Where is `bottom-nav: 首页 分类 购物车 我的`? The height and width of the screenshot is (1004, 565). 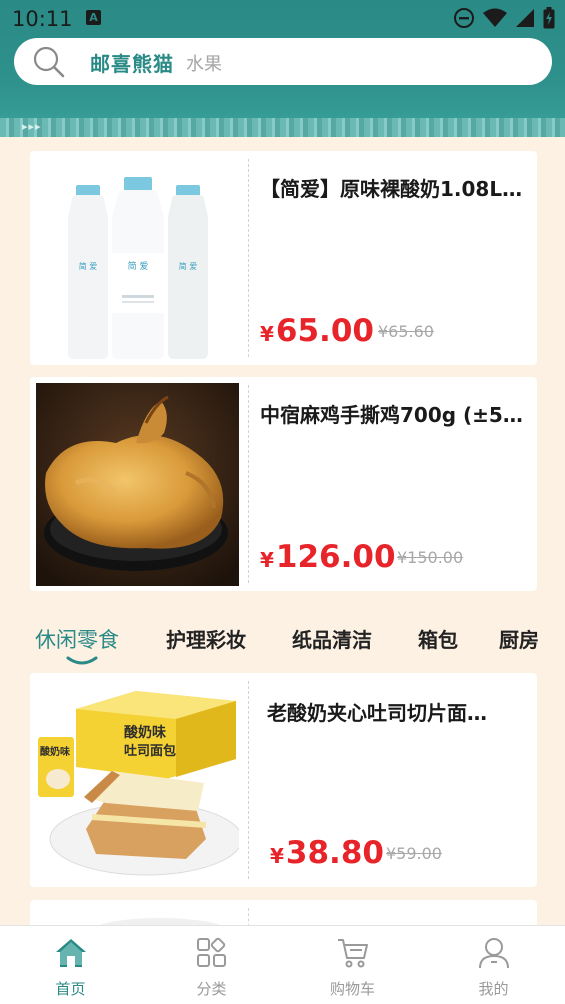
bottom-nav: 首页 分类 购物车 我的 is located at coordinates (282, 964).